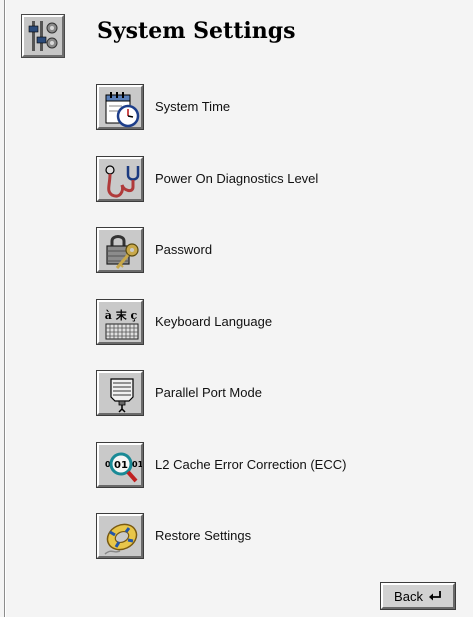  I want to click on menu-button-power-on-diagnostics, so click(120, 179).